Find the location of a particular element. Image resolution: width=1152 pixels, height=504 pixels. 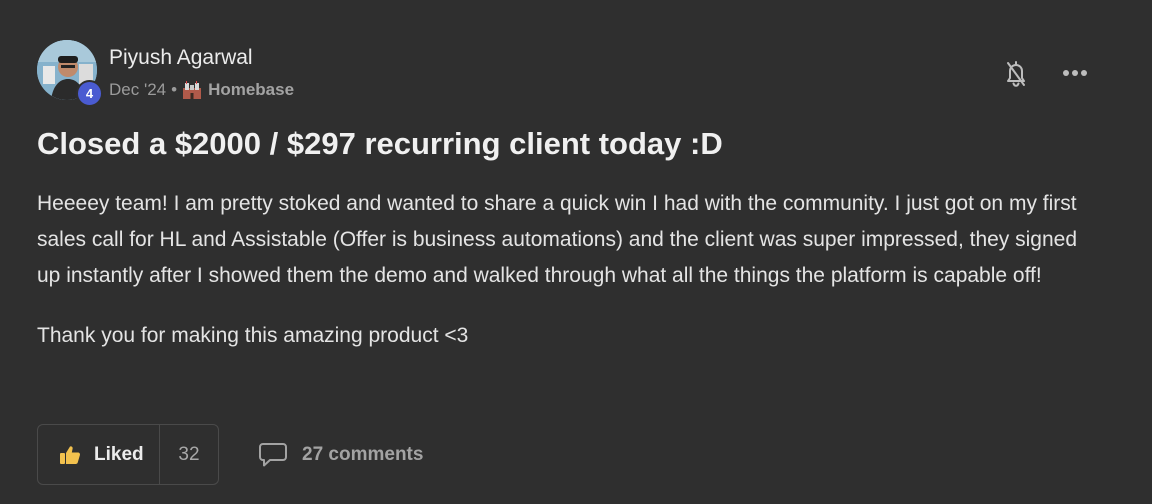

like-button: Liked is located at coordinates (99, 454).